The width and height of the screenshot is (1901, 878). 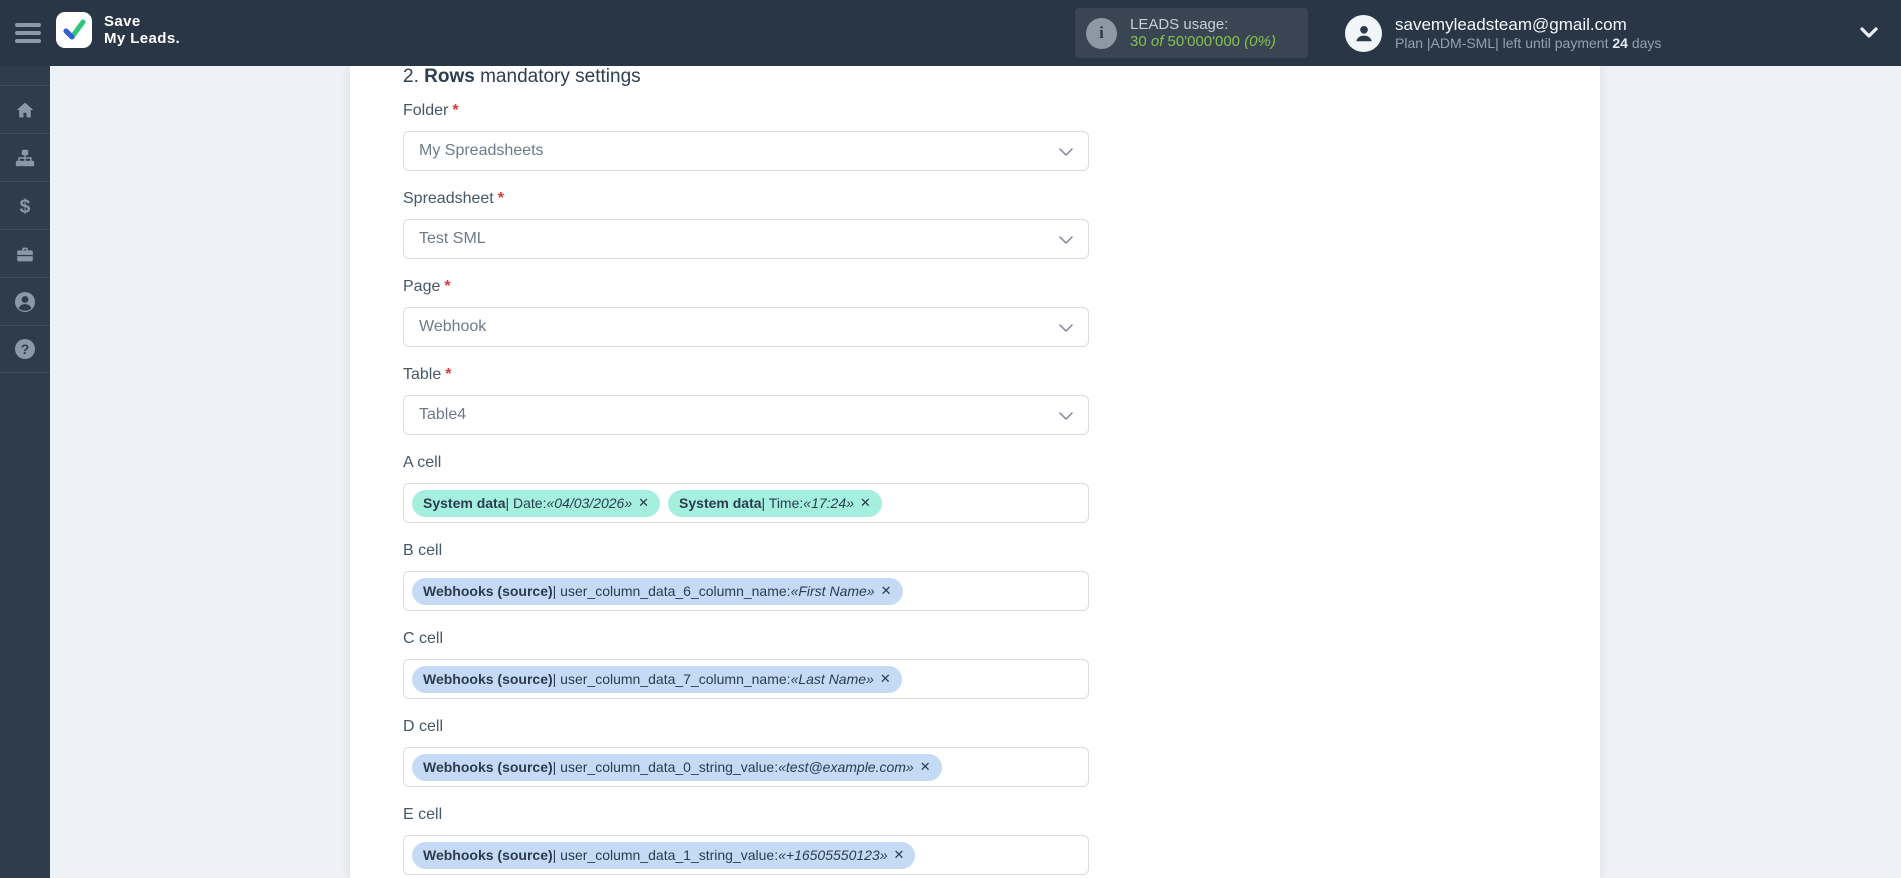 What do you see at coordinates (427, 286) in the screenshot?
I see `field-label: Page *` at bounding box center [427, 286].